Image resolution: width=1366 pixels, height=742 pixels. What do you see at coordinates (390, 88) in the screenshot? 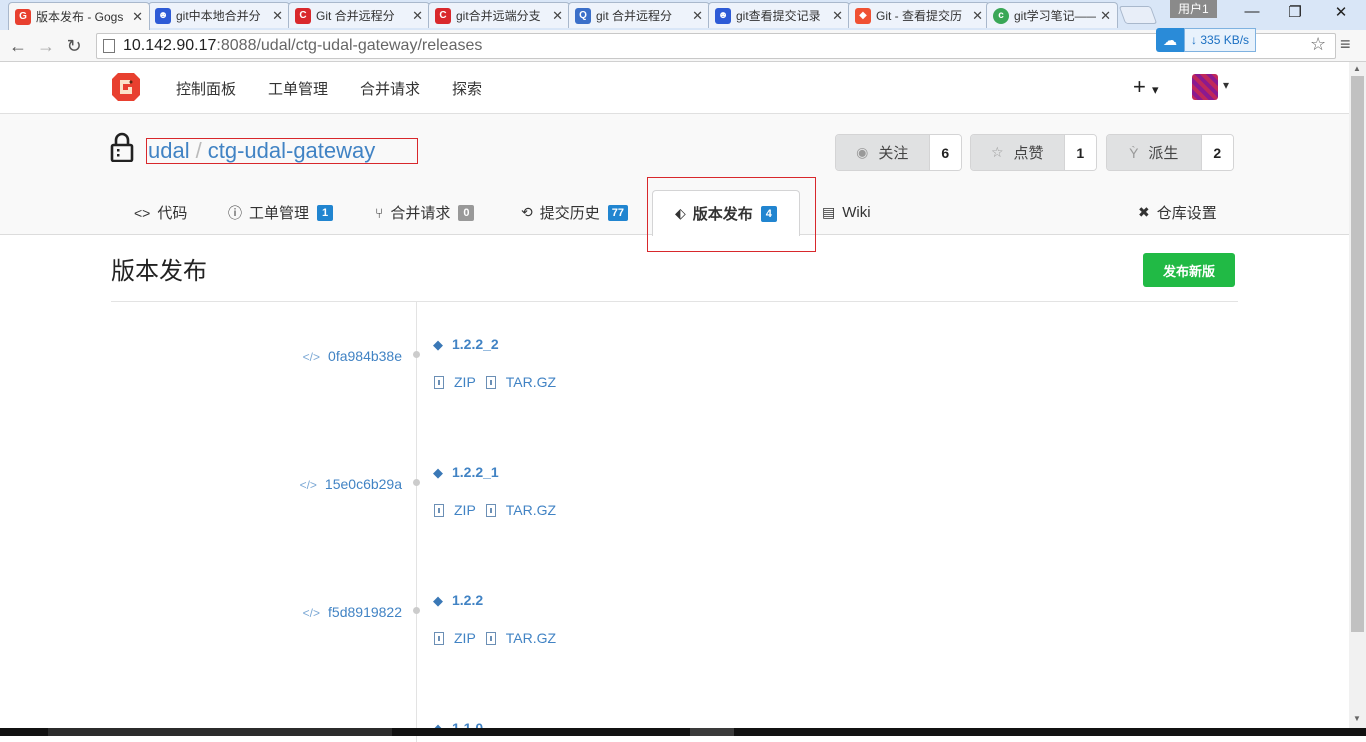
I see `nav-pulls: 合并请求` at bounding box center [390, 88].